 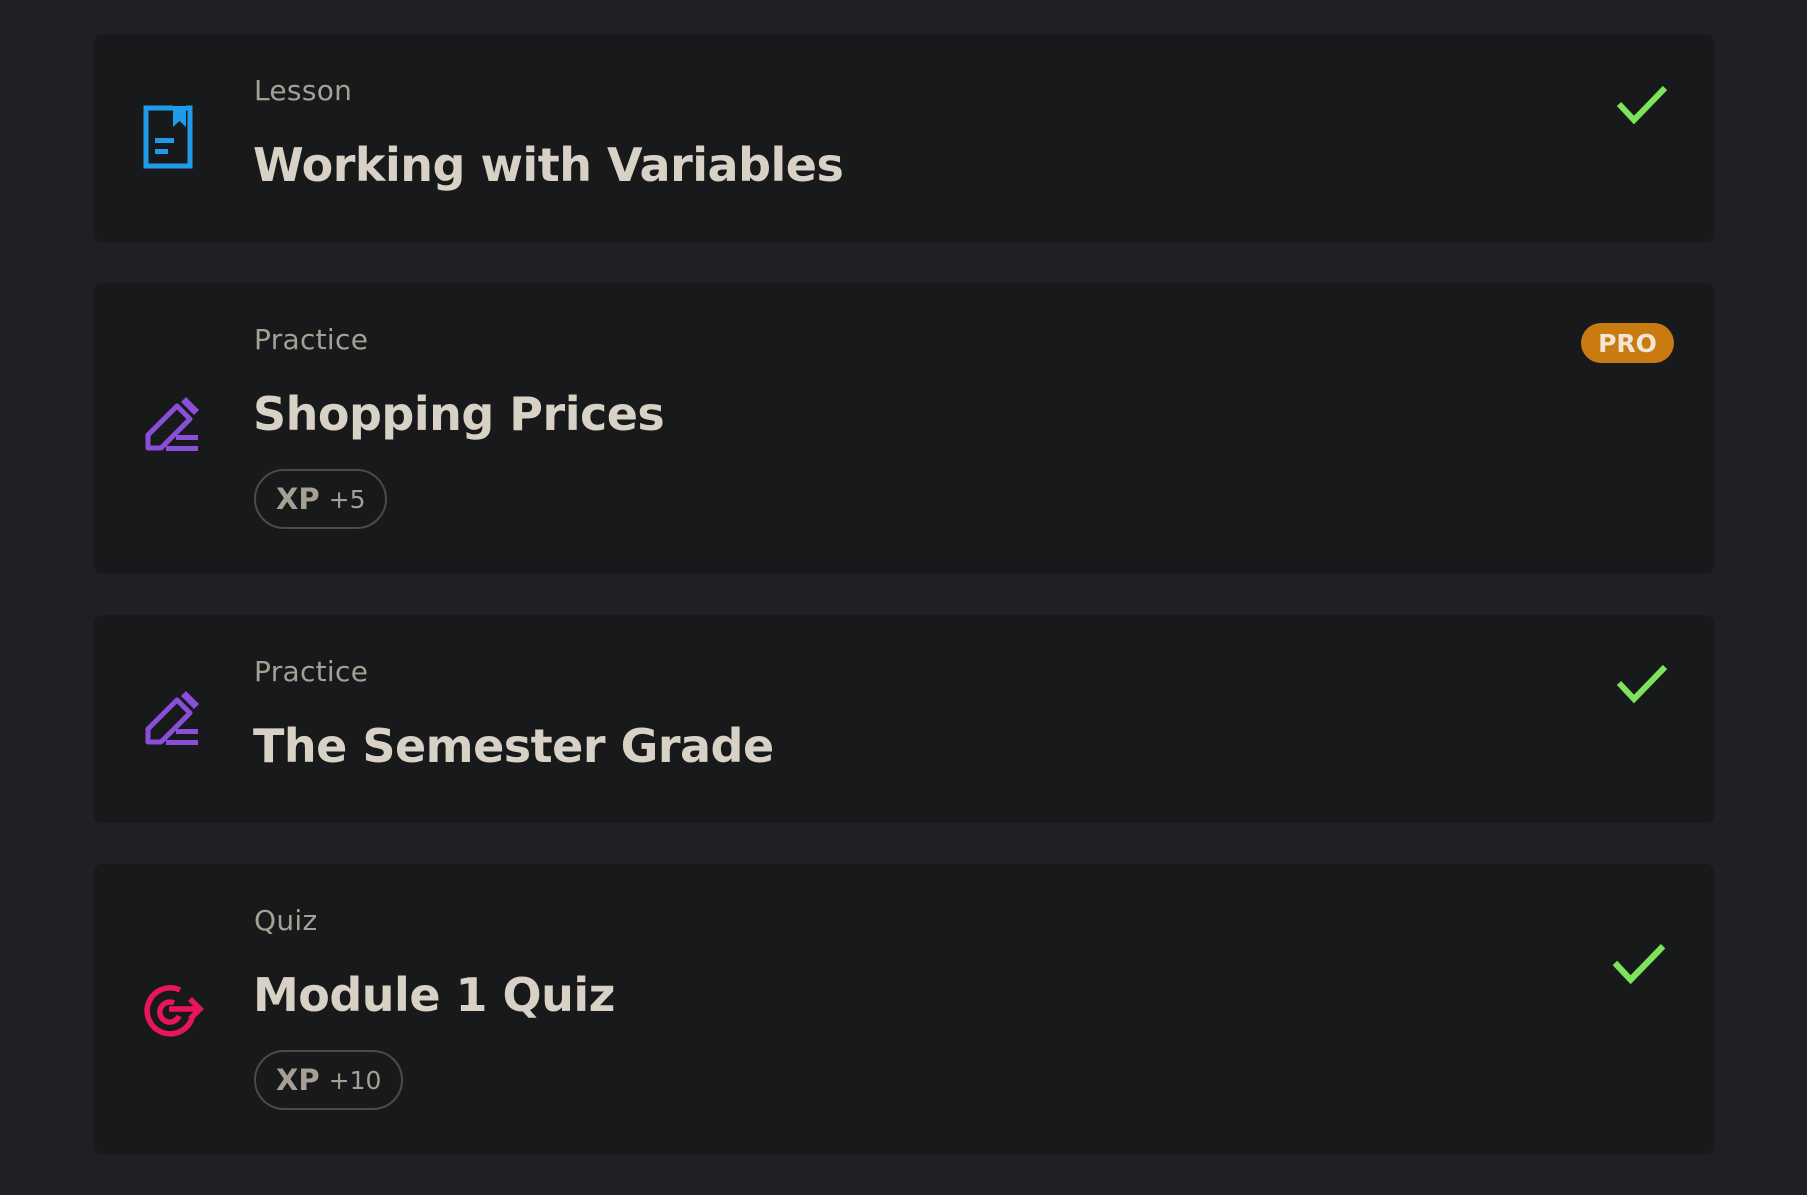 I want to click on xp-value: +10, so click(x=355, y=1080).